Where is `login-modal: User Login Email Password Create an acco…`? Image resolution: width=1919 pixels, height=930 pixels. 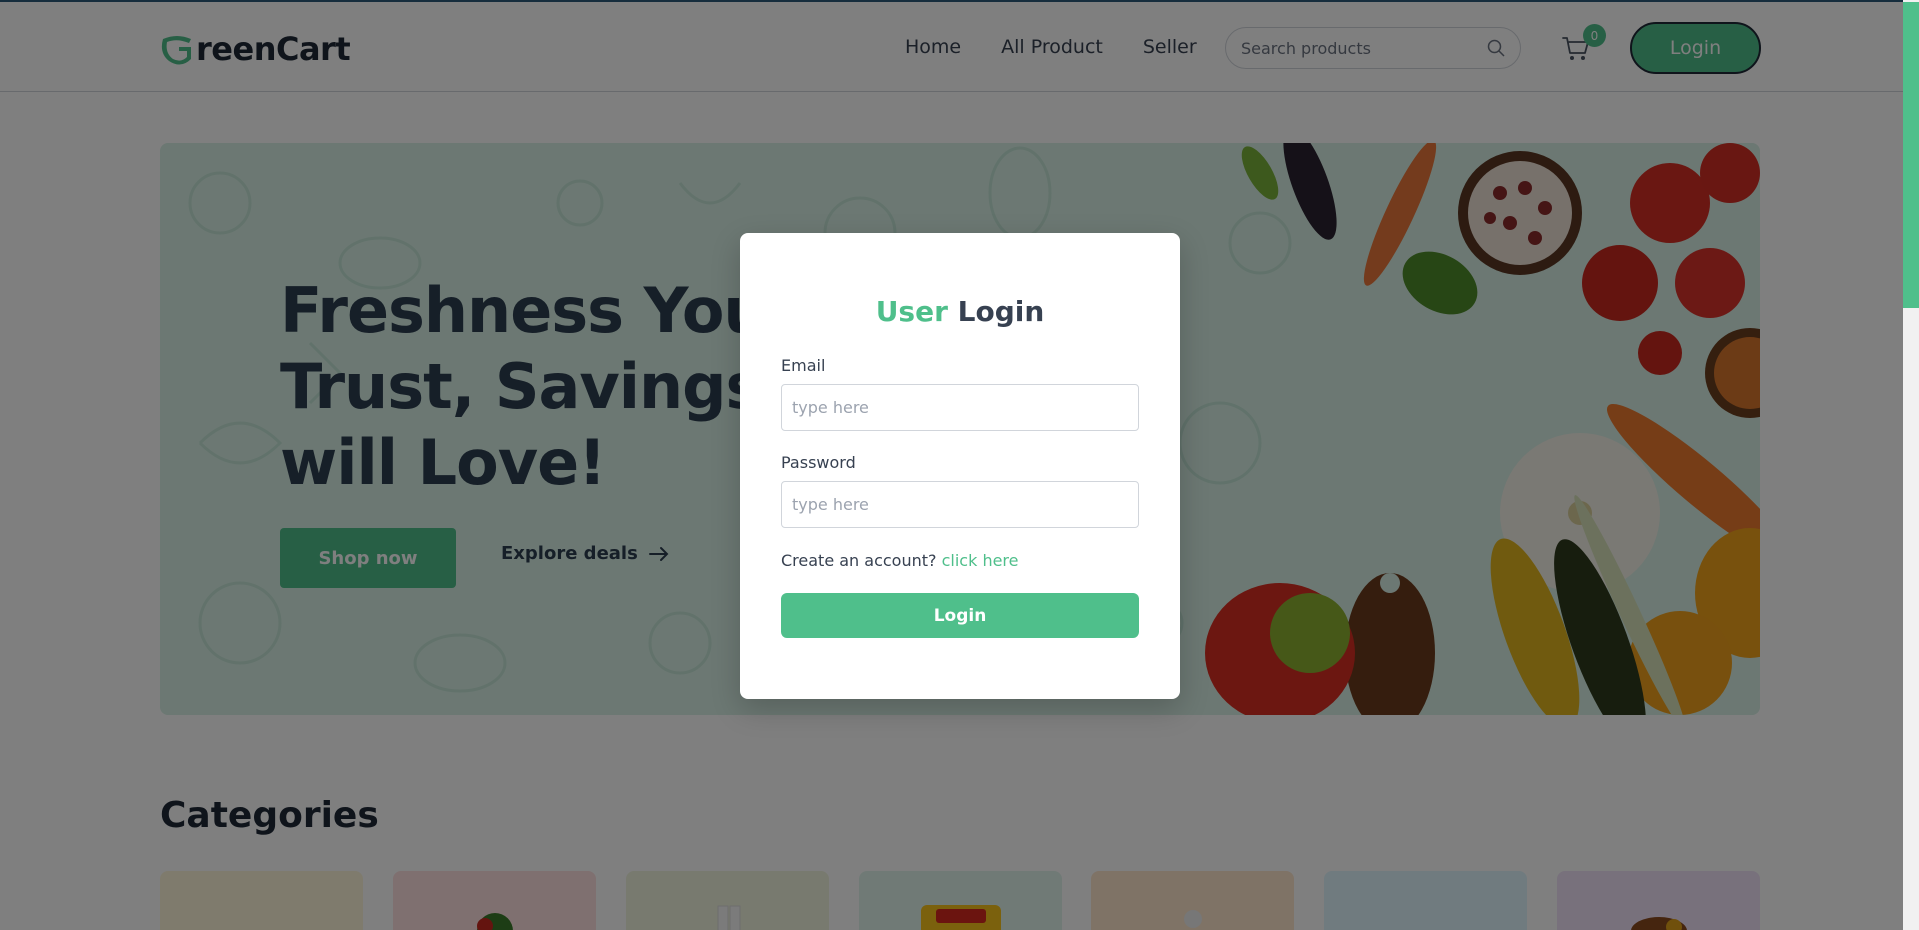
login-modal: User Login Email Password Create an acco… is located at coordinates (960, 466).